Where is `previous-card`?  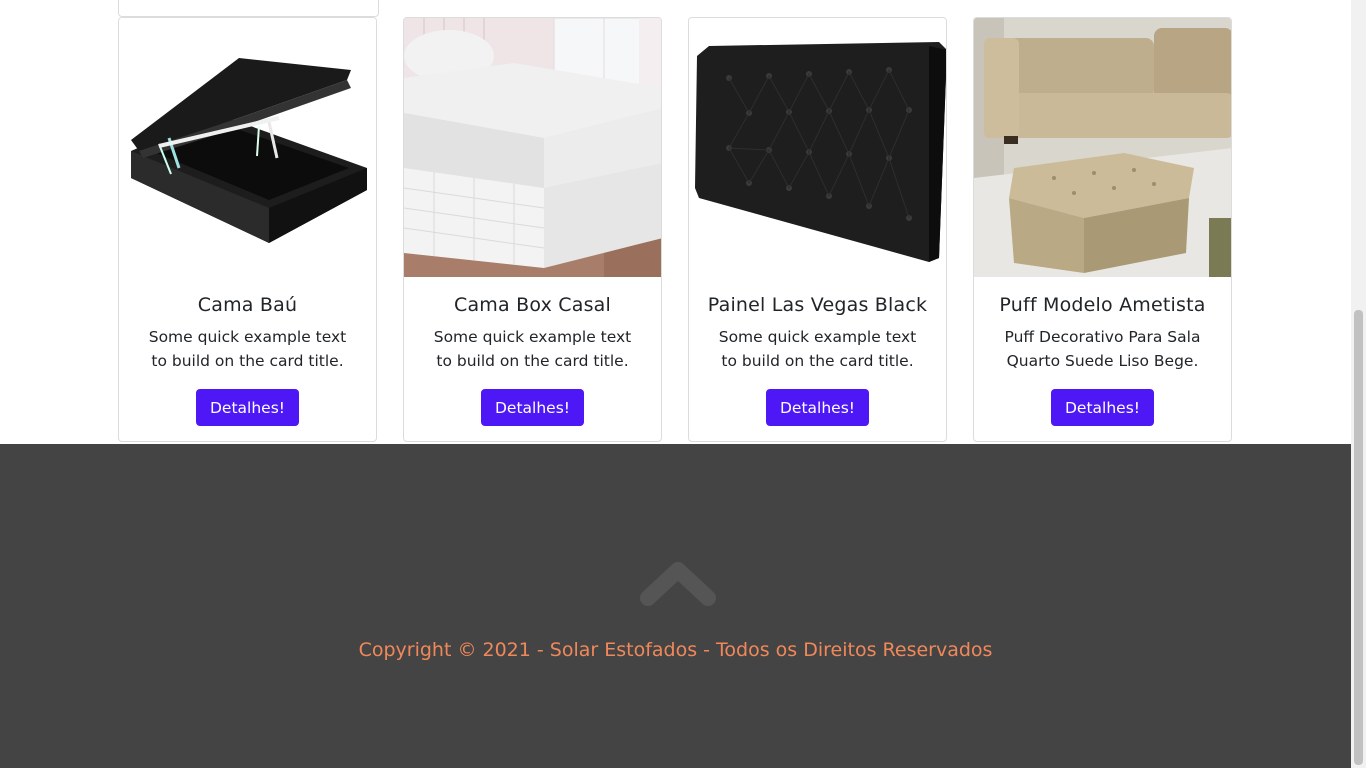 previous-card is located at coordinates (248, 8).